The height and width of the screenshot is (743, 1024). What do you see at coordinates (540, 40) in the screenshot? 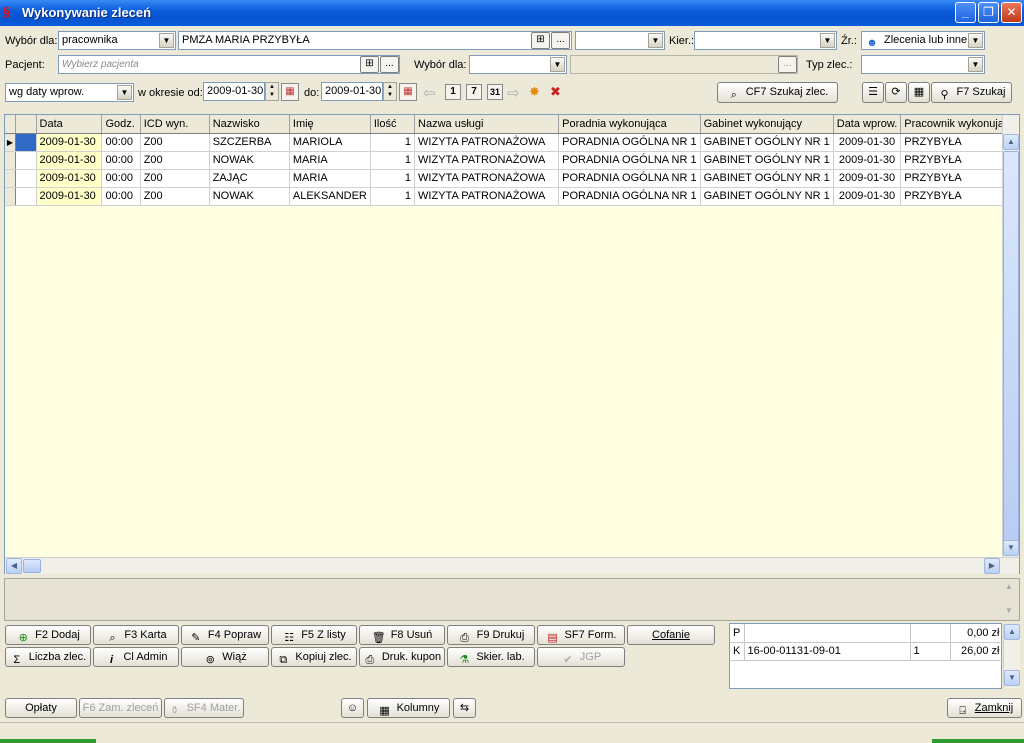
I see `employee-pick-icon: ⊞` at bounding box center [540, 40].